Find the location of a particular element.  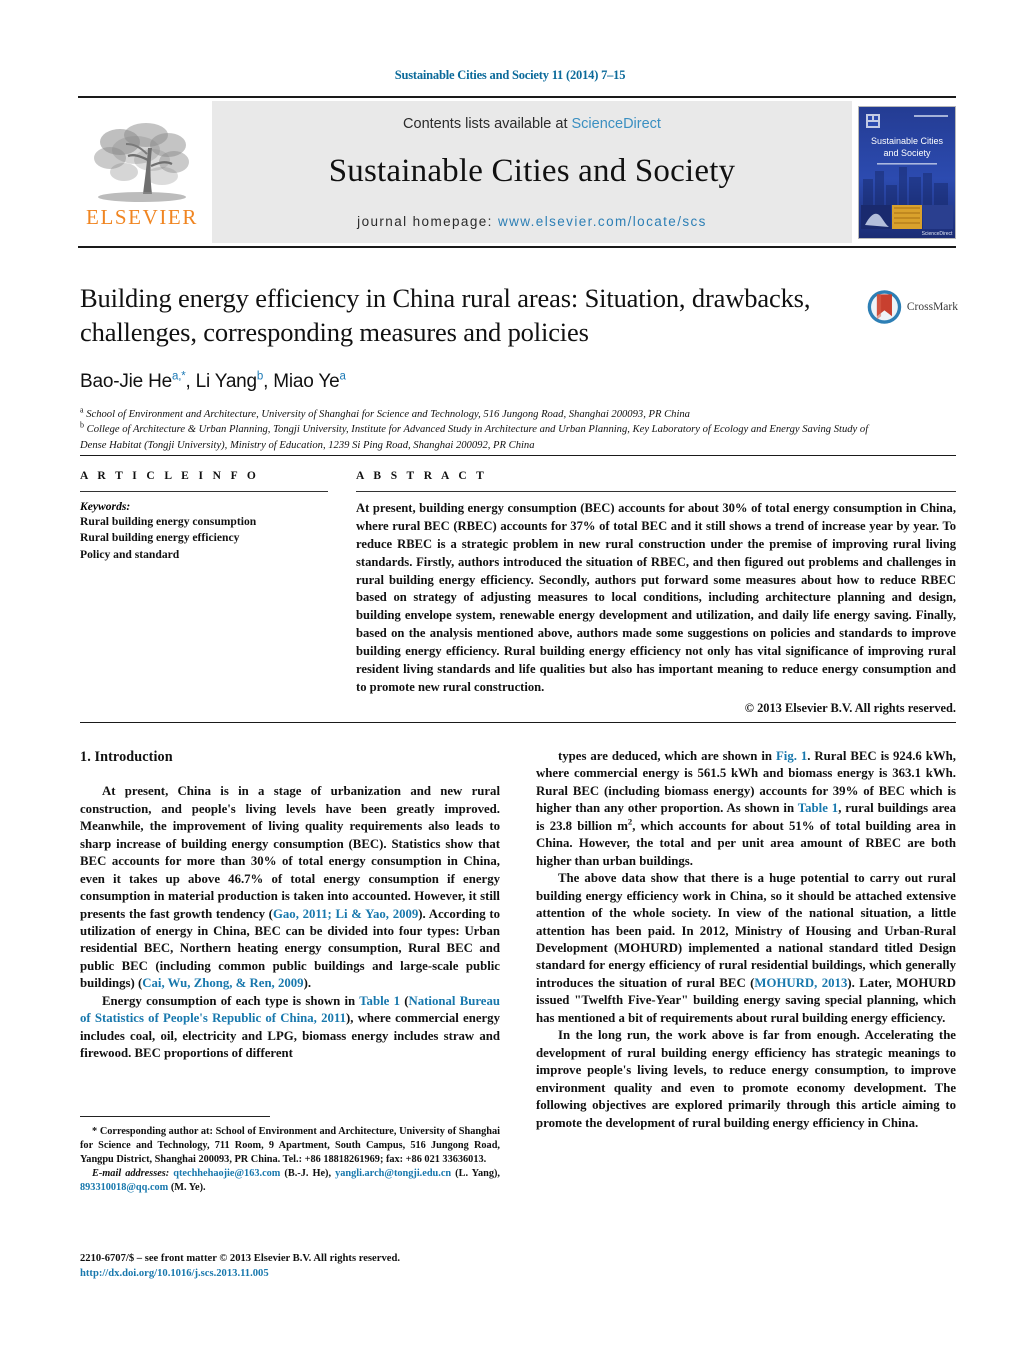

divider-above-abstract is located at coordinates (518, 455).